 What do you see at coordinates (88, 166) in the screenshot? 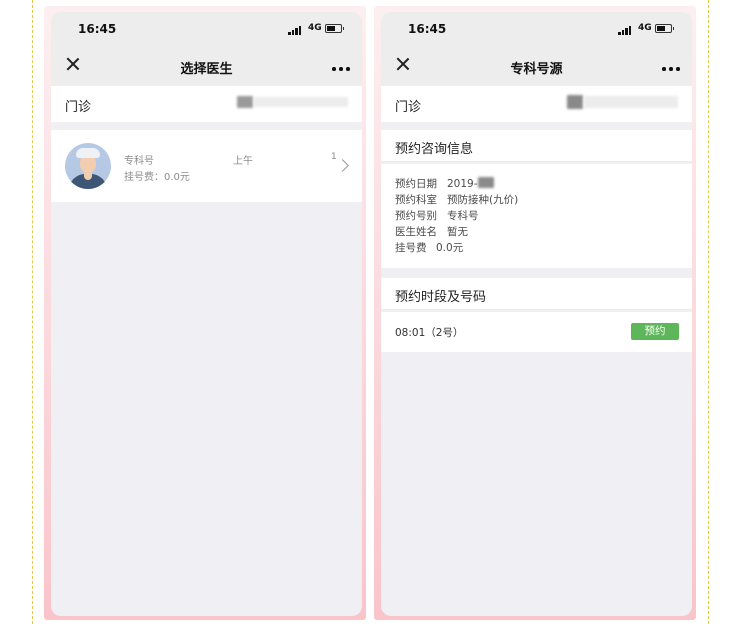
I see `doctor-avatar` at bounding box center [88, 166].